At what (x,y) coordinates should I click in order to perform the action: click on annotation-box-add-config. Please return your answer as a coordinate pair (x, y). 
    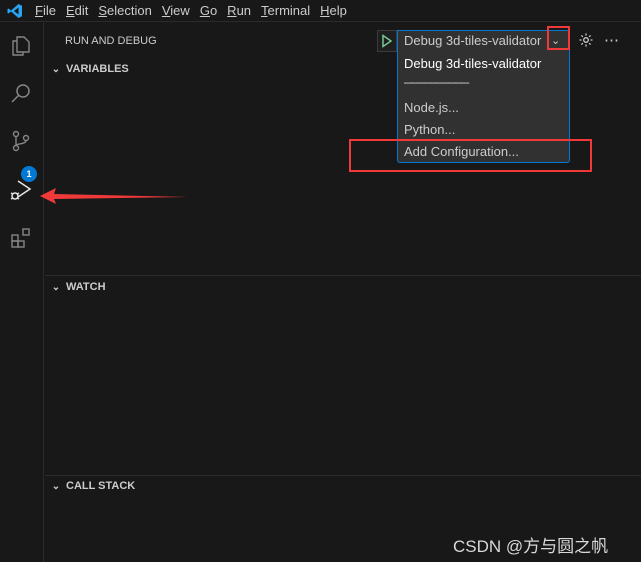
    Looking at the image, I should click on (470, 155).